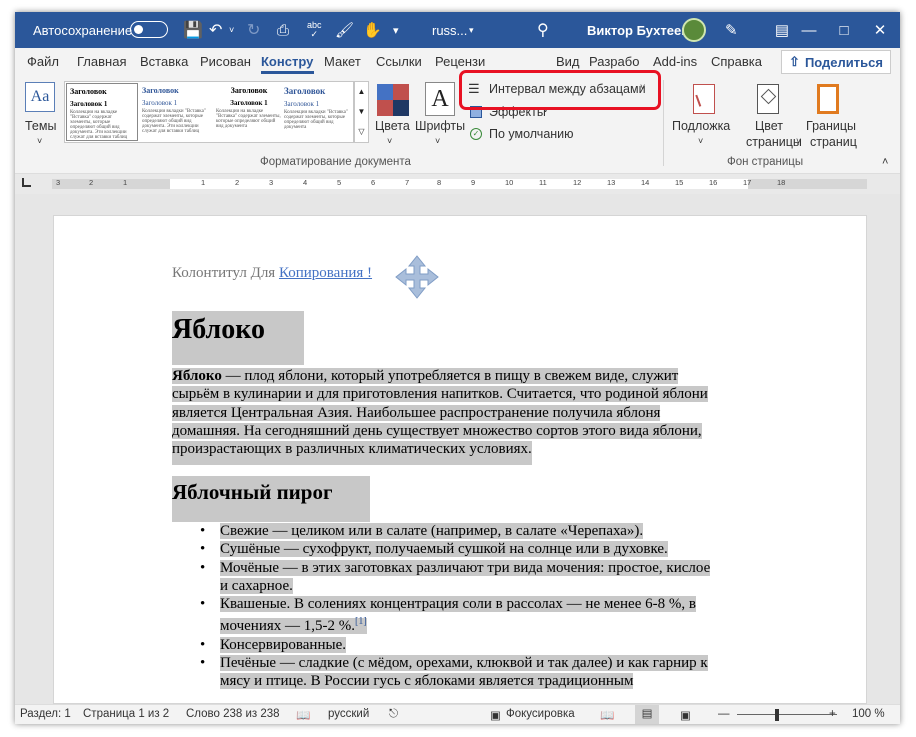 The image size is (916, 737). I want to click on zoom-in-icon: +, so click(832, 714).